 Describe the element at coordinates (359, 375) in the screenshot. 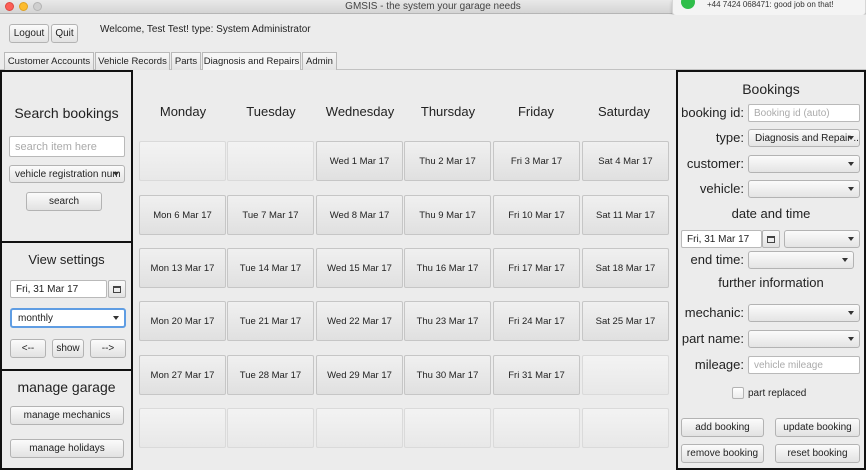

I see `calendar-day-cell: Wed 29 Mar 17` at that location.